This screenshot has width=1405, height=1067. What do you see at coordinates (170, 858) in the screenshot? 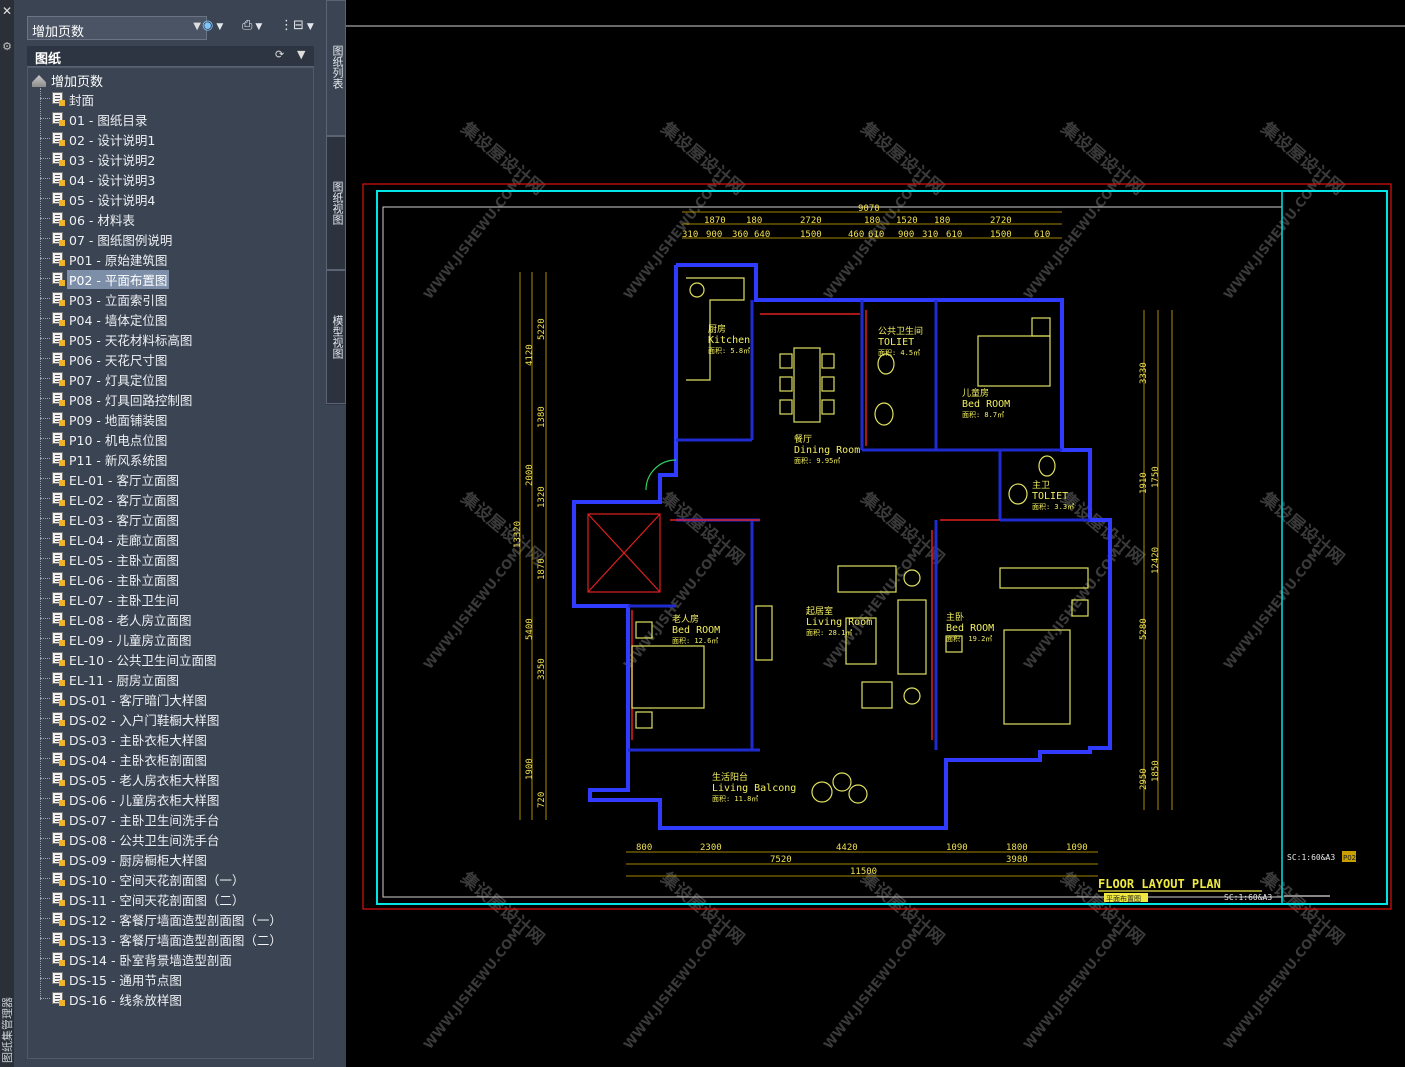
I see `sheet-item: DS-09 - 厨房橱柜大样图` at bounding box center [170, 858].